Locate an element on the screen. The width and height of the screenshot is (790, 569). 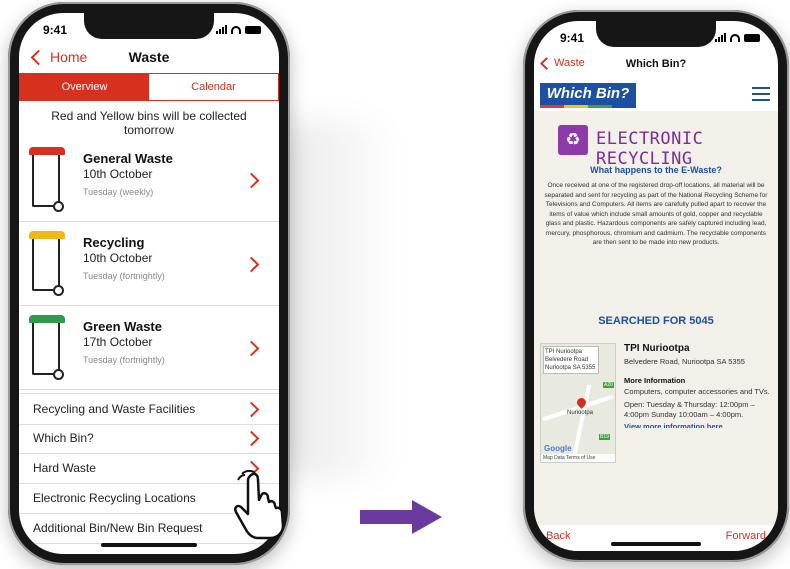
page-title: Which Bin? is located at coordinates (656, 64).